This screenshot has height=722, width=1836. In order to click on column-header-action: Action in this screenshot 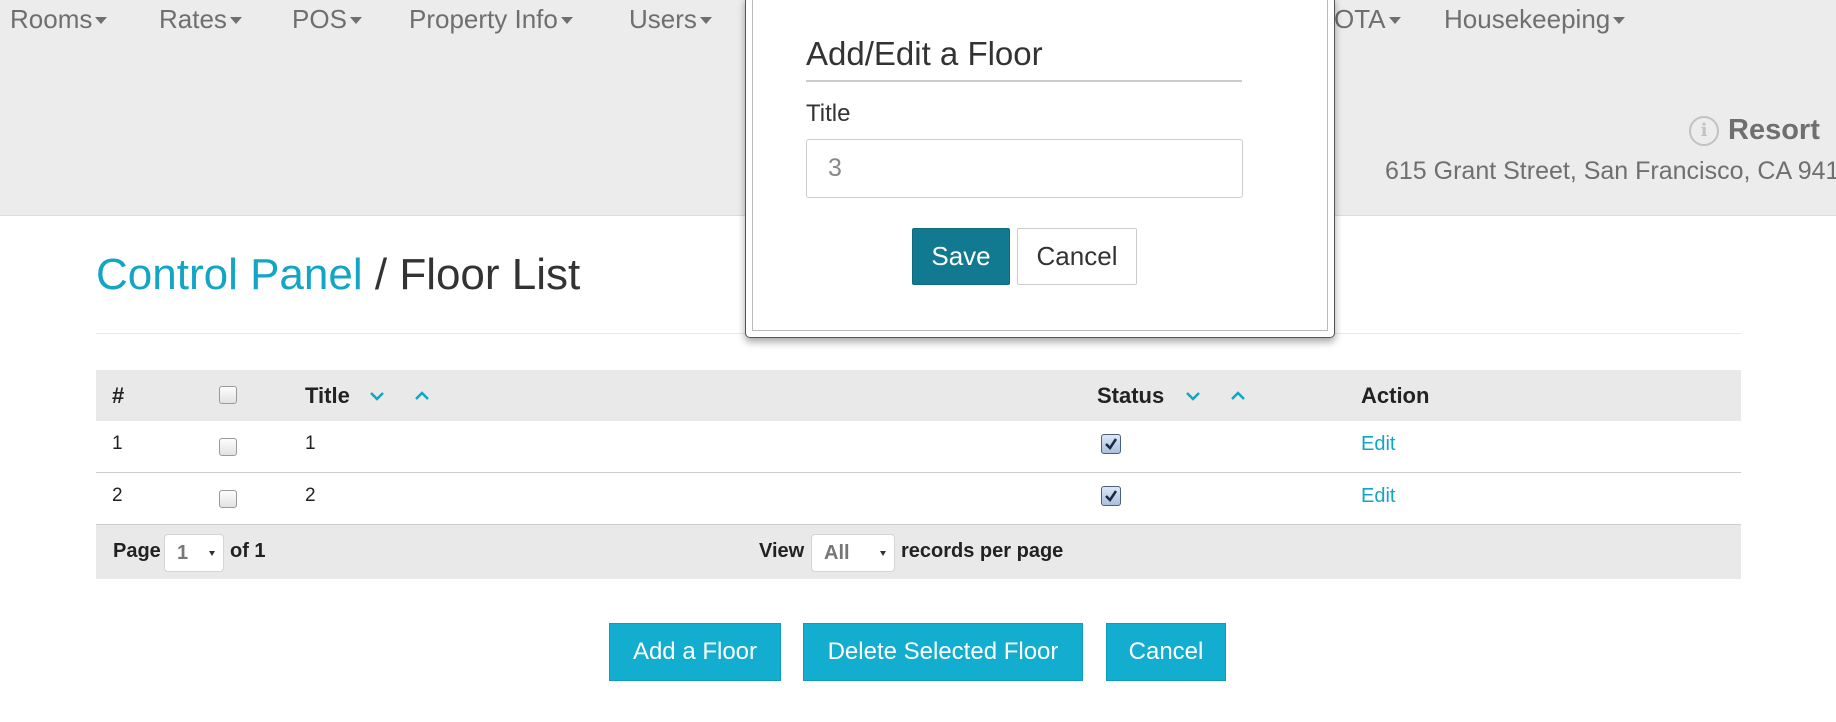, I will do `click(1395, 395)`.